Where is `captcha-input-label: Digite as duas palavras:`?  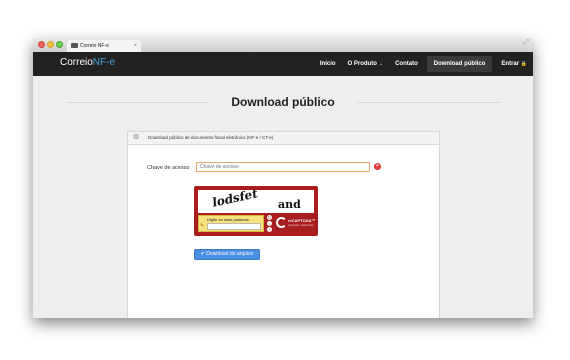 captcha-input-label: Digite as duas palavras: is located at coordinates (228, 219).